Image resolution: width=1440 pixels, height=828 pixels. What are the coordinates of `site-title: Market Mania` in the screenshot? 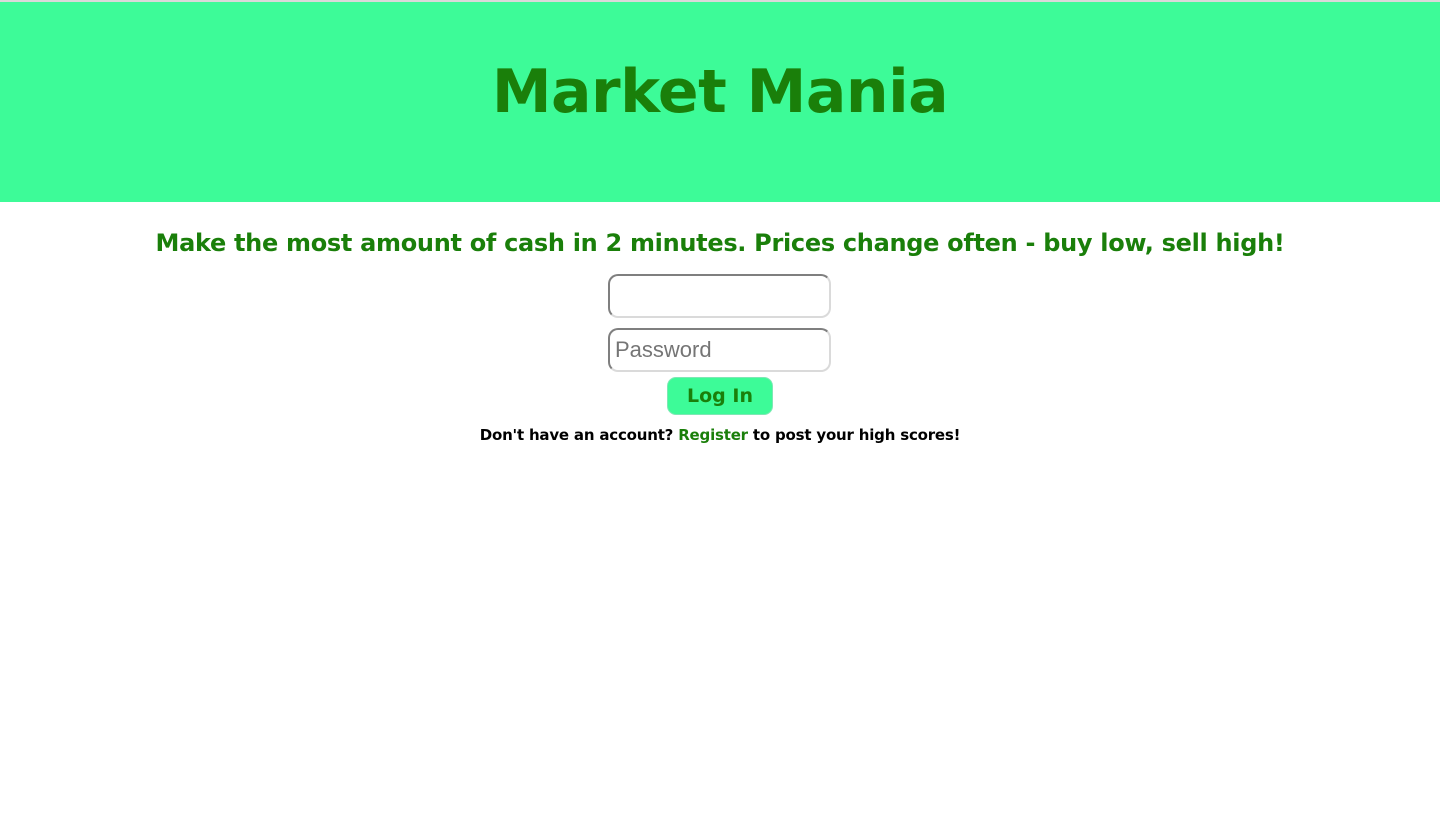 It's located at (720, 92).